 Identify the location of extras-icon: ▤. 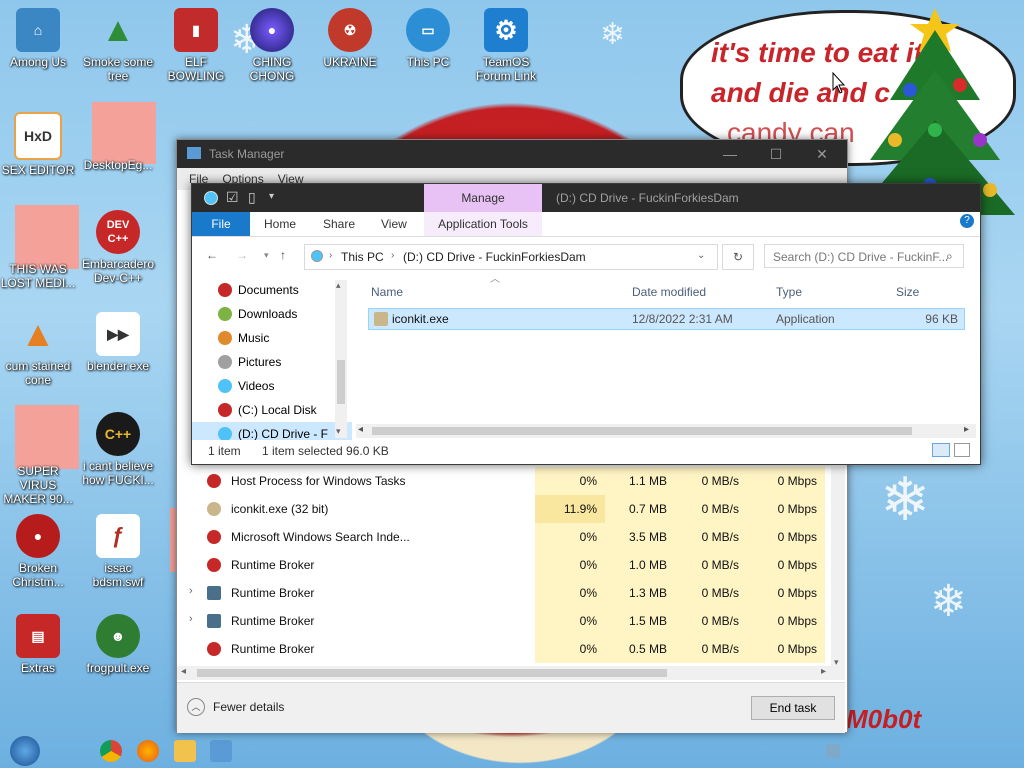
(38, 636).